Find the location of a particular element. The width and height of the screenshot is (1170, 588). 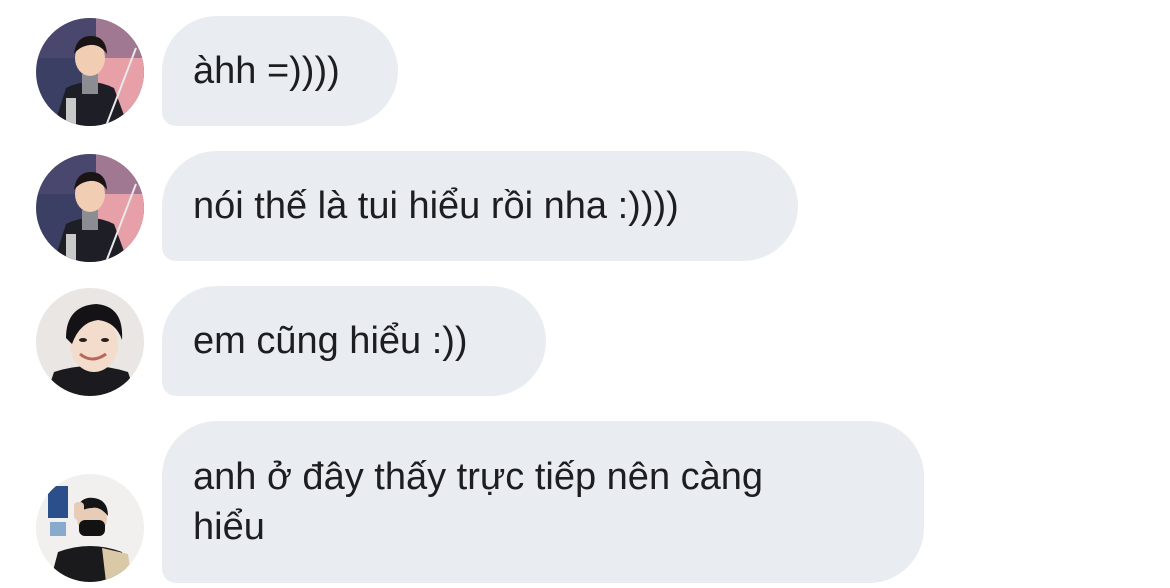

message-bubble: em cũng hiểu :)) is located at coordinates (354, 341).